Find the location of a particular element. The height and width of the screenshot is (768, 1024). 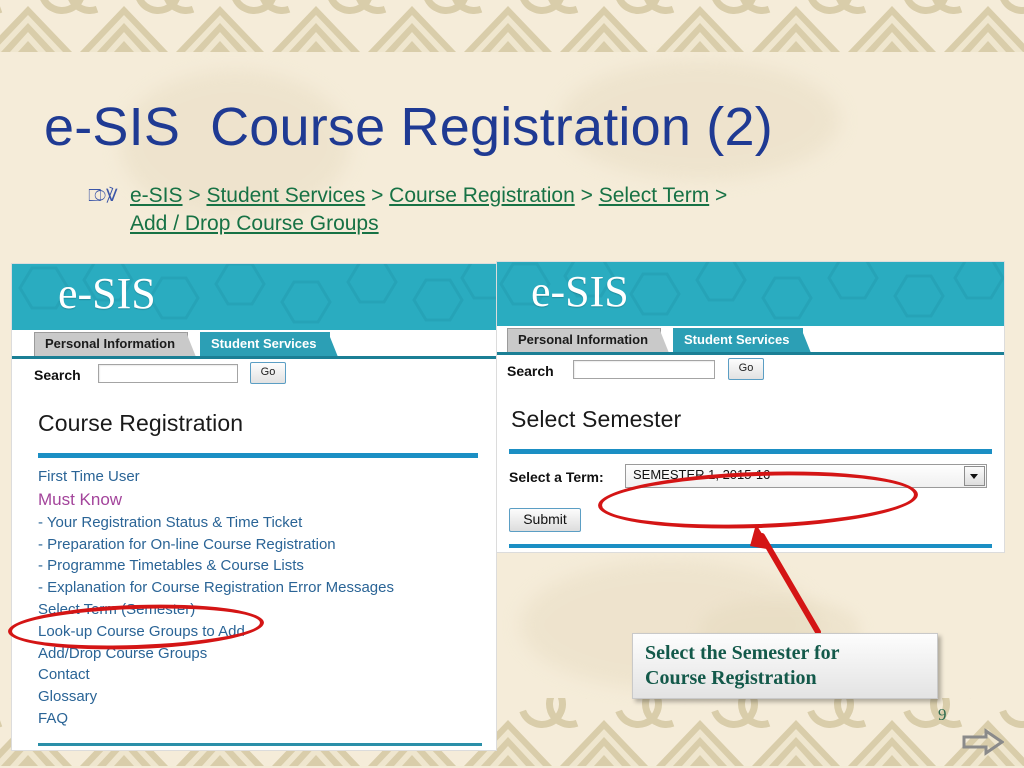

breadcrumb-item-2: Course Registration is located at coordinates (482, 195).